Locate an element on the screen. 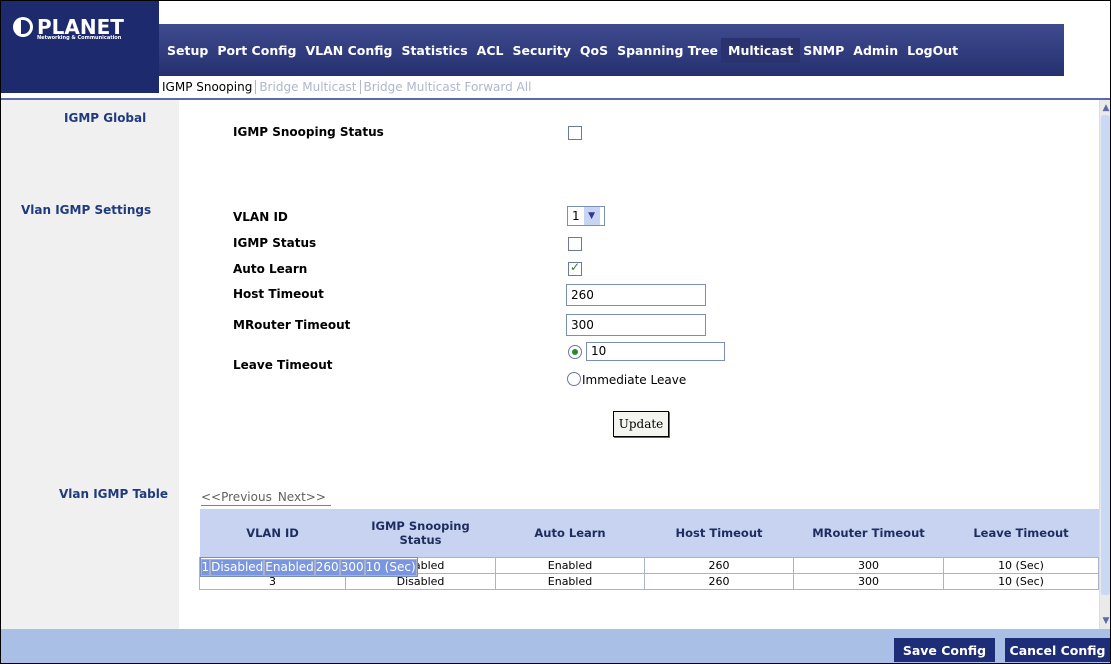  igmp-snooping-status-checkbox is located at coordinates (575, 133).